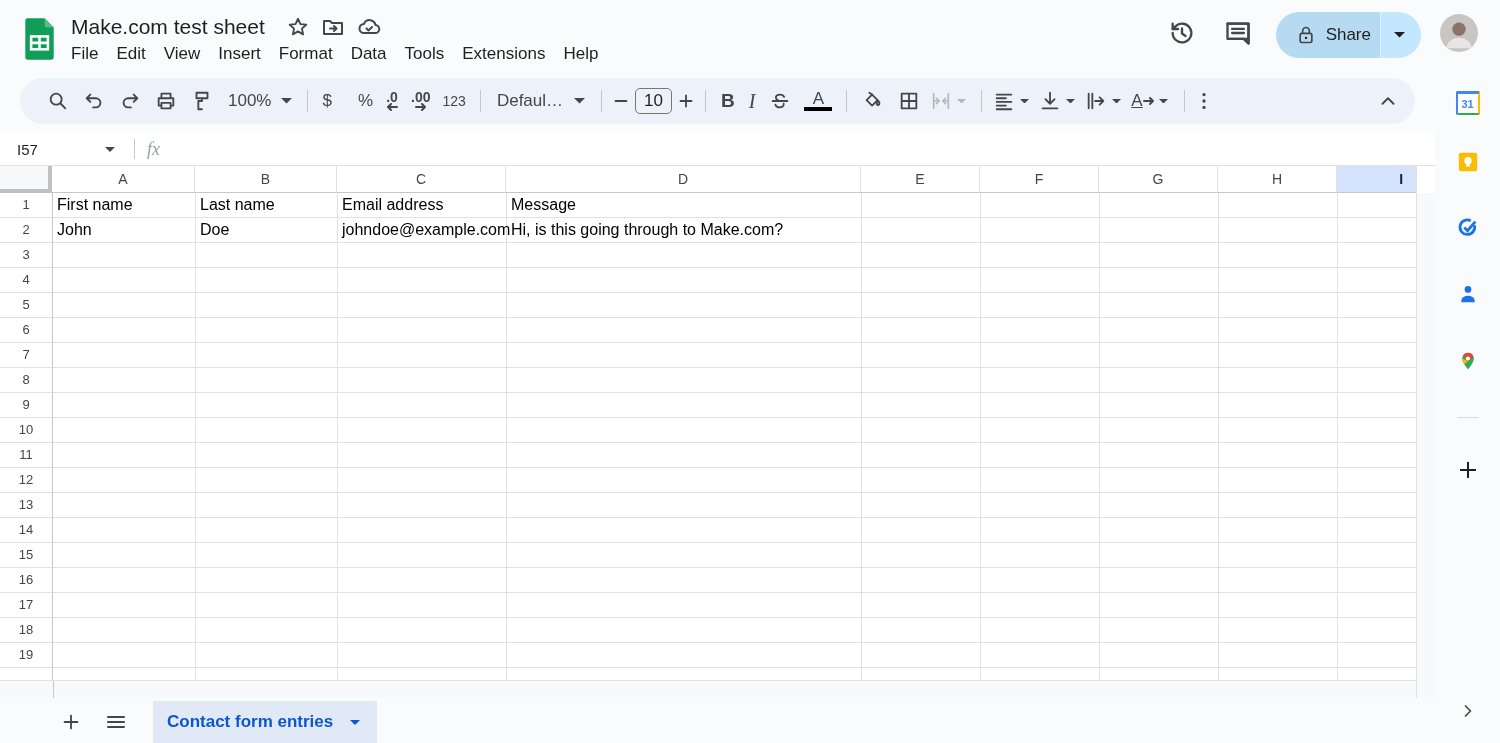  What do you see at coordinates (752, 101) in the screenshot?
I see `italic-button: I` at bounding box center [752, 101].